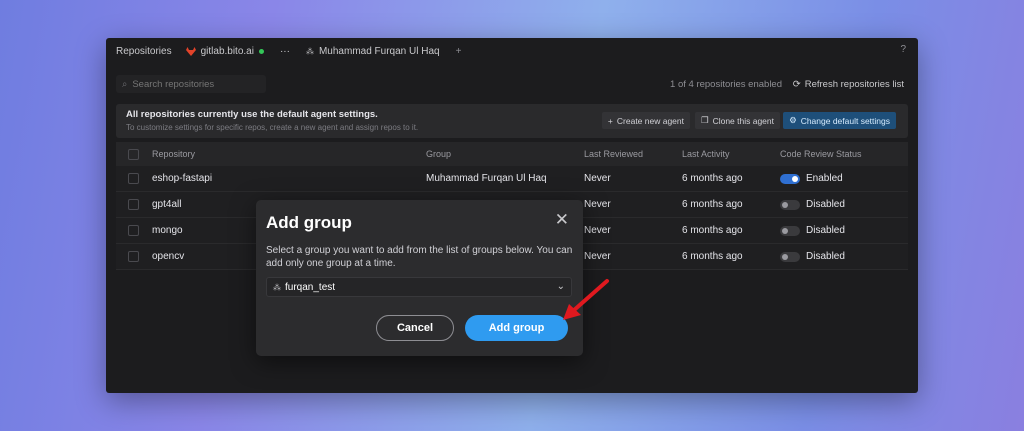 The image size is (1024, 431). What do you see at coordinates (821, 154) in the screenshot?
I see `column-status: Code Review Status` at bounding box center [821, 154].